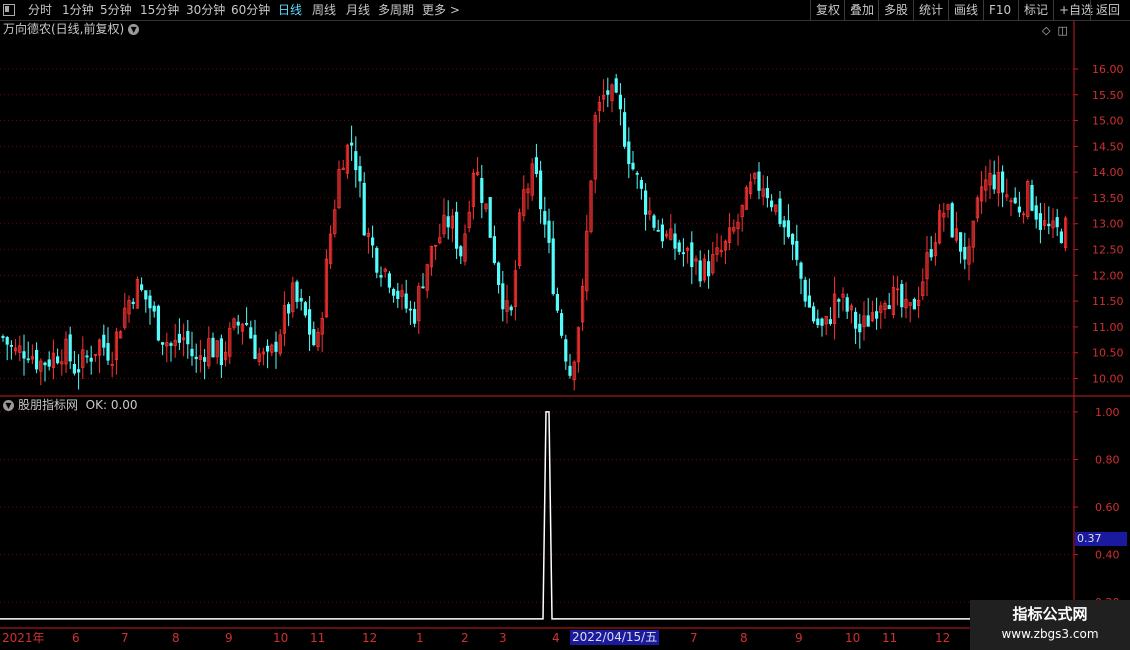 The height and width of the screenshot is (650, 1130). What do you see at coordinates (1108, 224) in the screenshot?
I see `y-tick-label: 13.00` at bounding box center [1108, 224].